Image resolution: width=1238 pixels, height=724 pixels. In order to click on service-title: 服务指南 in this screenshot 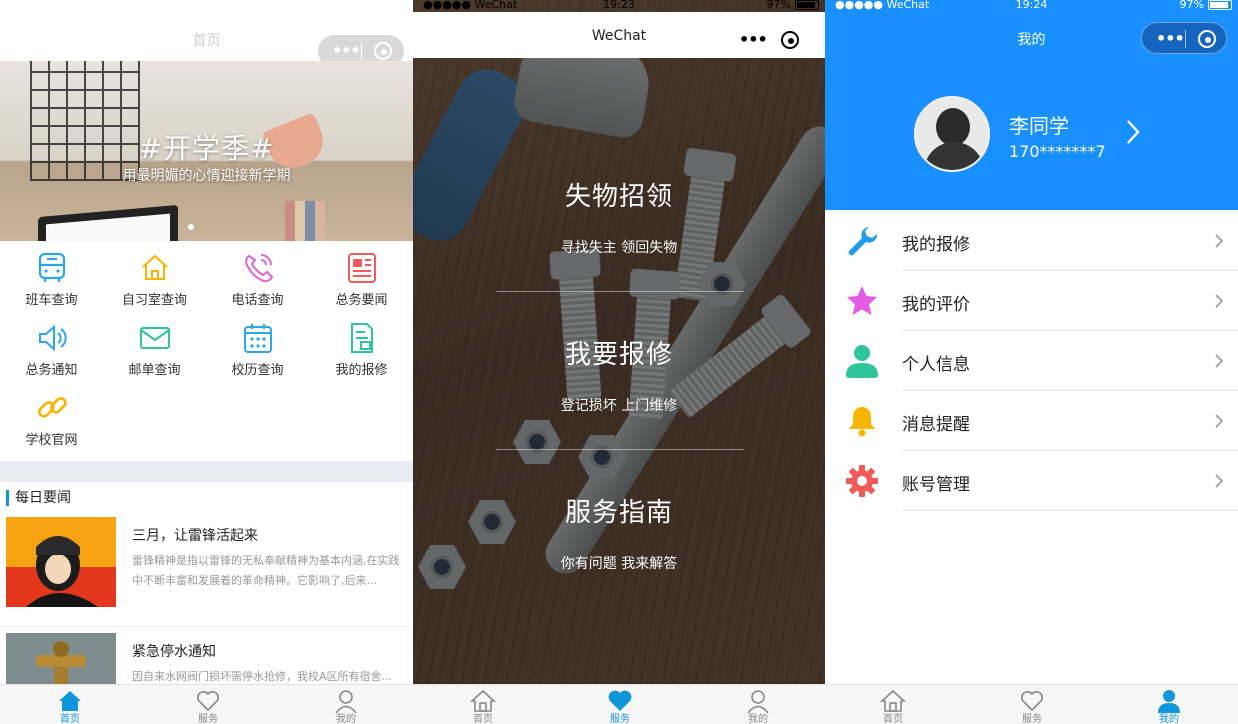, I will do `click(618, 513)`.